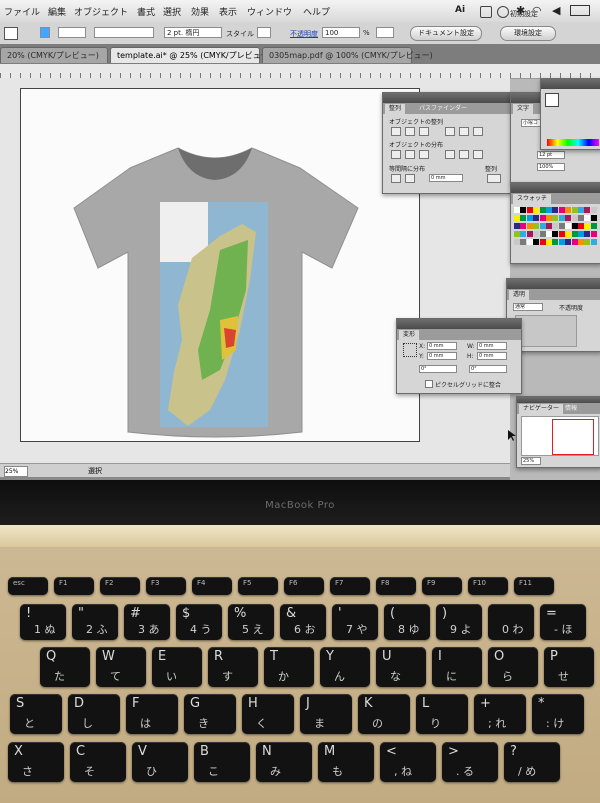  What do you see at coordinates (228, 11) in the screenshot?
I see `menu-view: 表示` at bounding box center [228, 11].